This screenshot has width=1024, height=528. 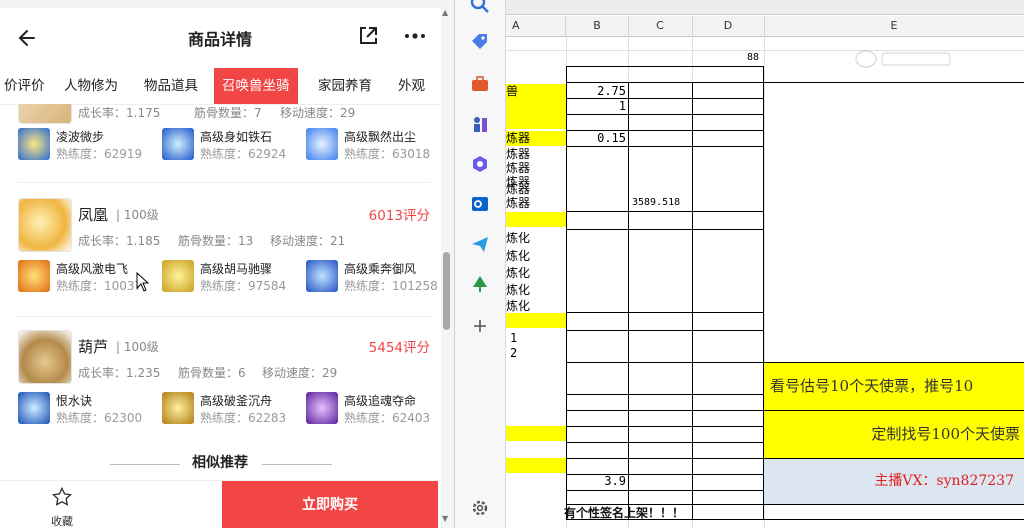 What do you see at coordinates (373, 409) in the screenshot?
I see `skill-item: 高级追魂夺命 熟练度：62403` at bounding box center [373, 409].